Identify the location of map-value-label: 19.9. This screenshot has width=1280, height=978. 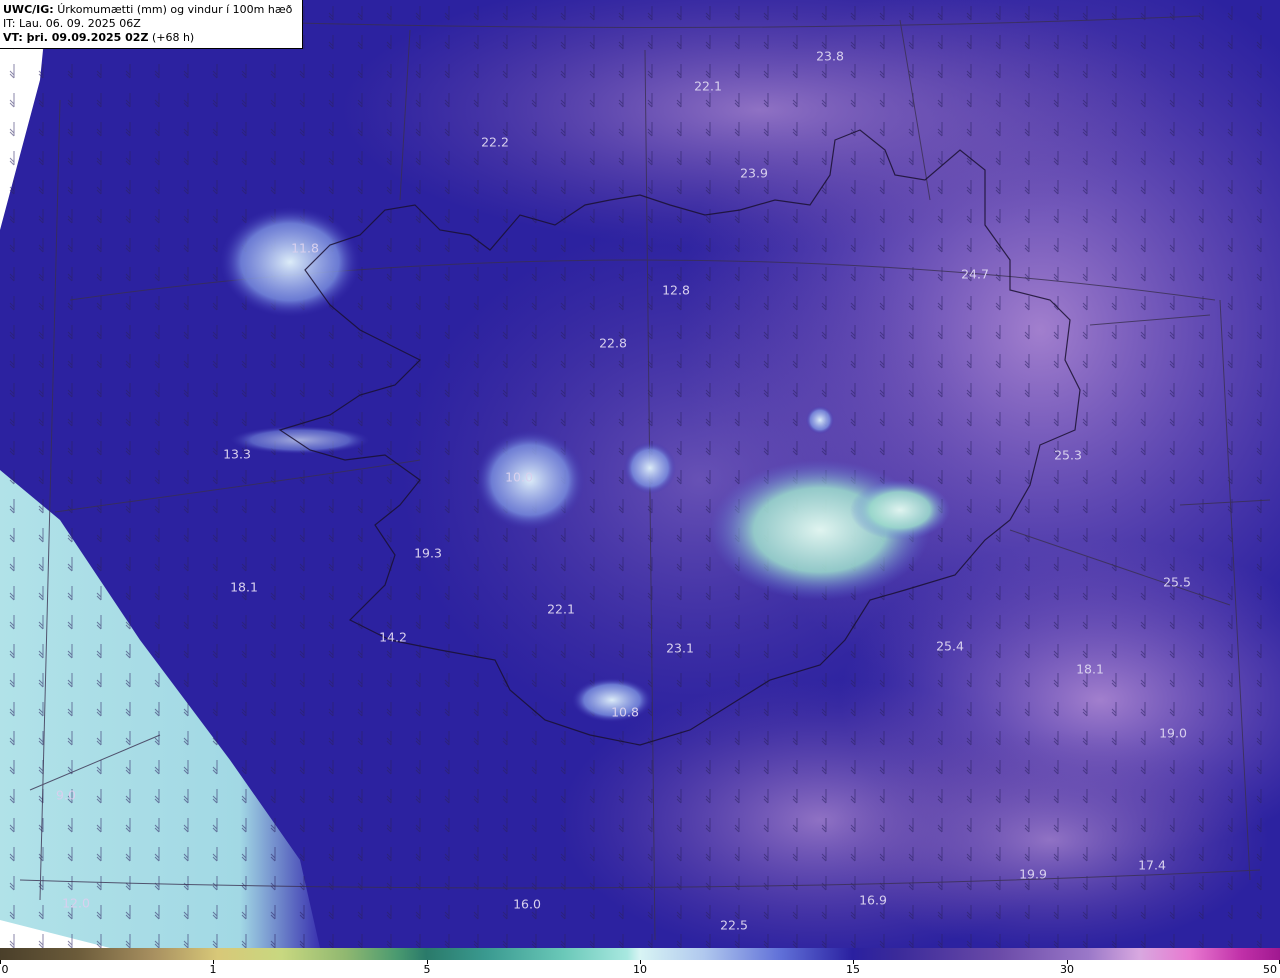
(1033, 874).